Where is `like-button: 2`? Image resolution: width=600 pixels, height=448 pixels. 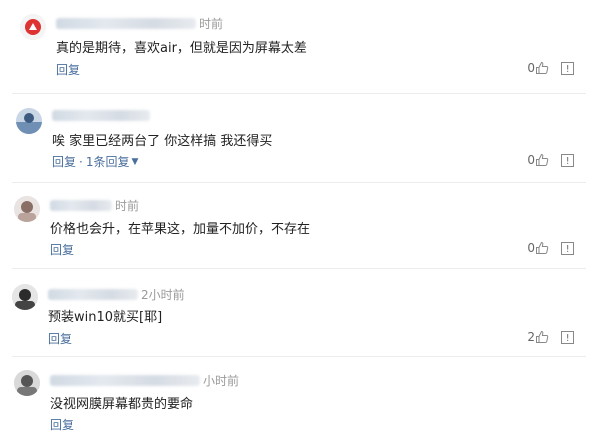
like-button: 2 is located at coordinates (538, 337).